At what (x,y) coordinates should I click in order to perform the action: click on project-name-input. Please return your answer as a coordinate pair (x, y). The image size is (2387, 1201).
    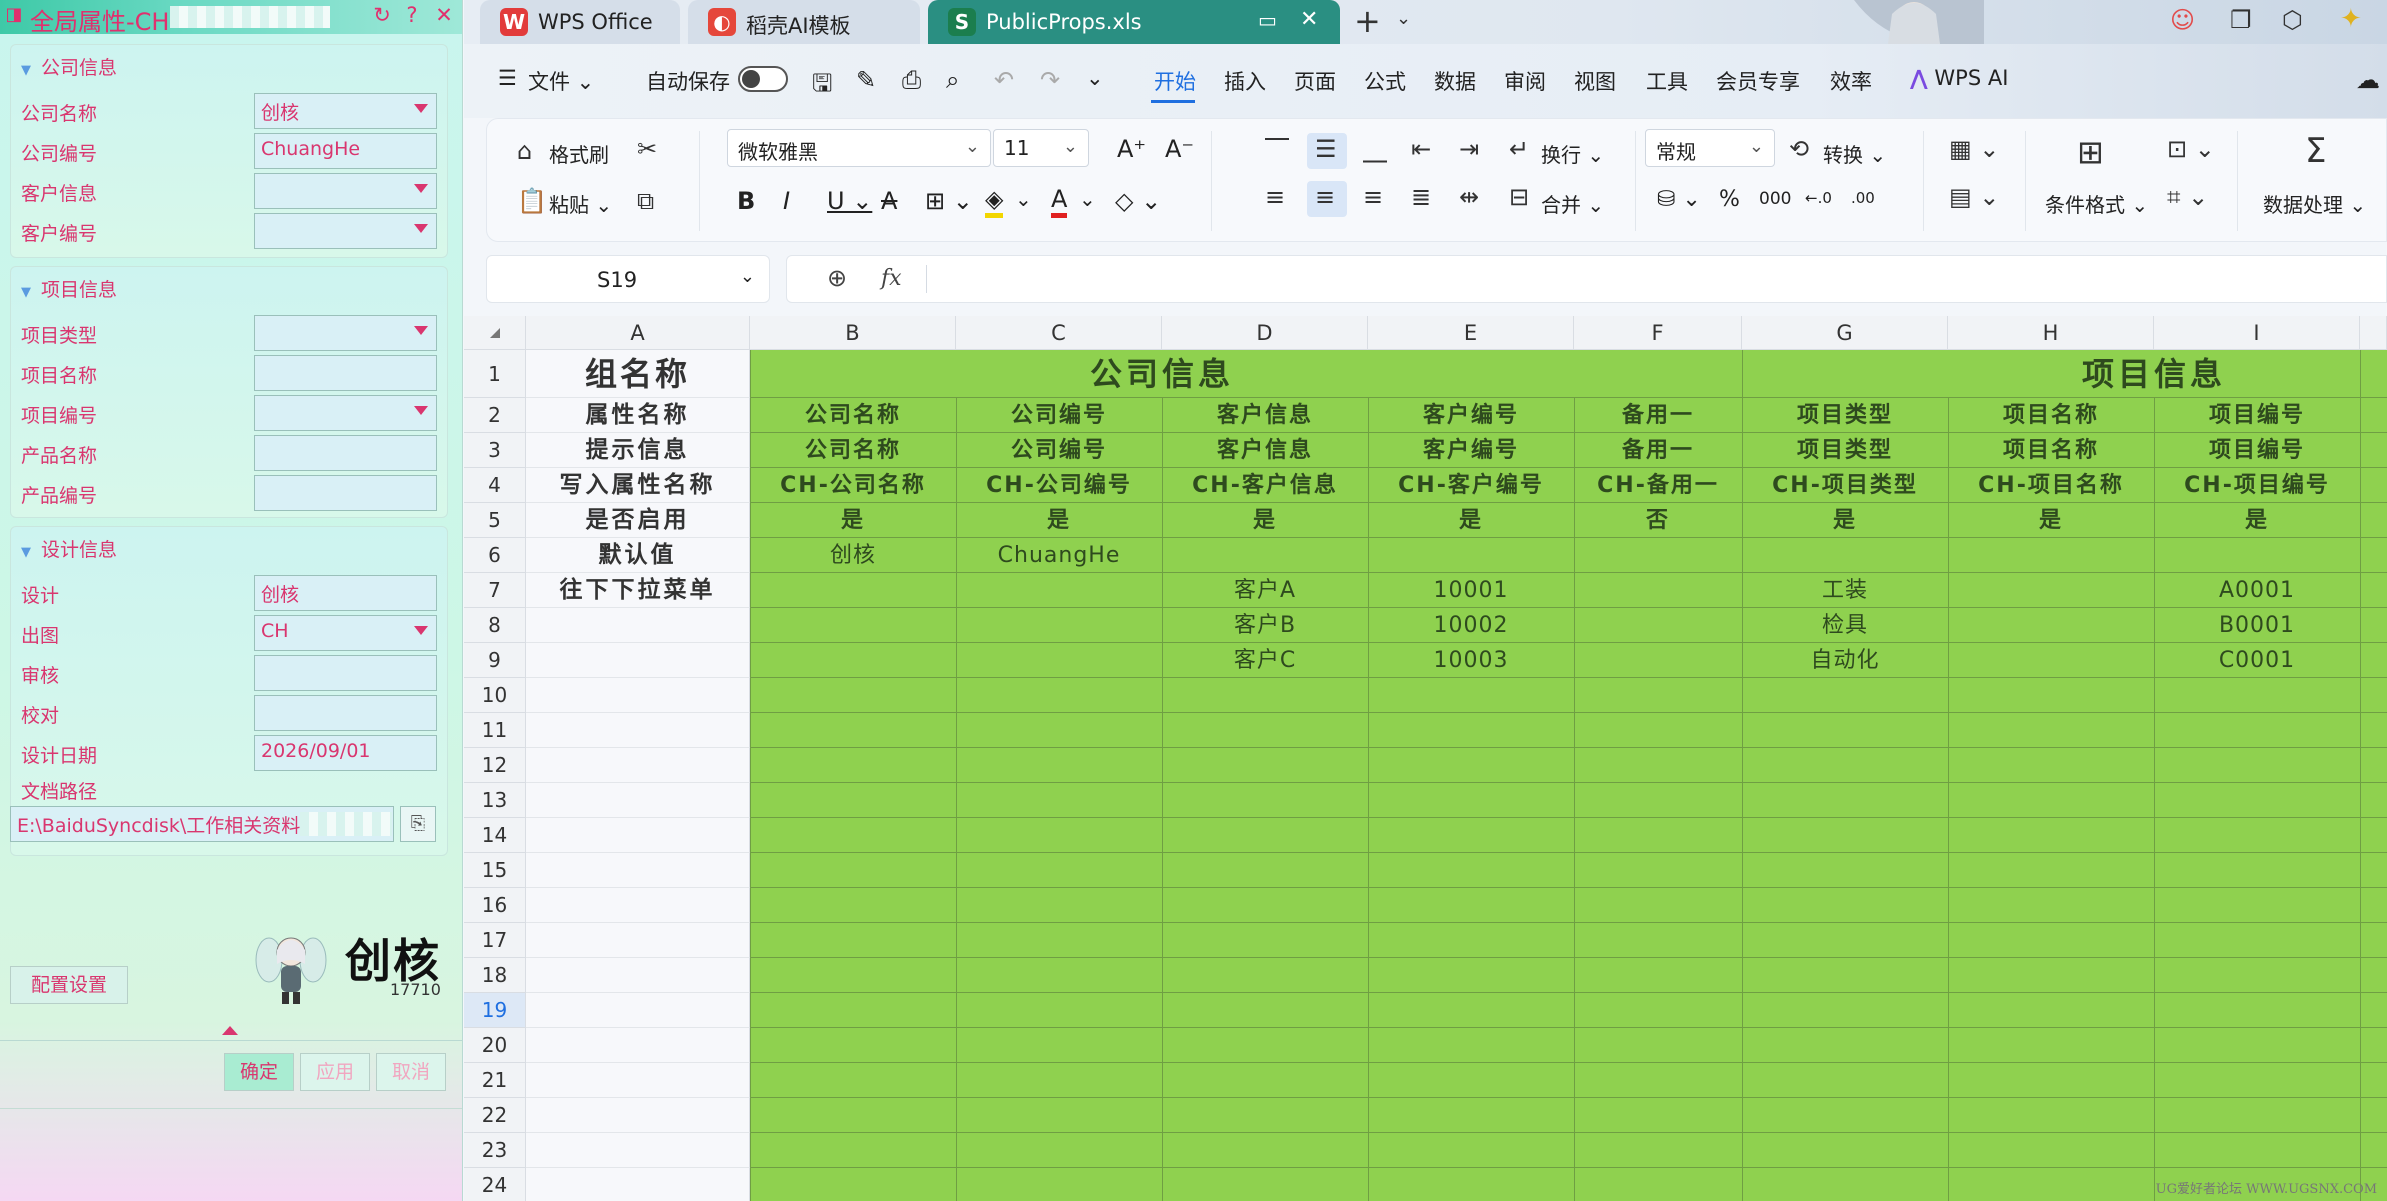
    Looking at the image, I should click on (345, 373).